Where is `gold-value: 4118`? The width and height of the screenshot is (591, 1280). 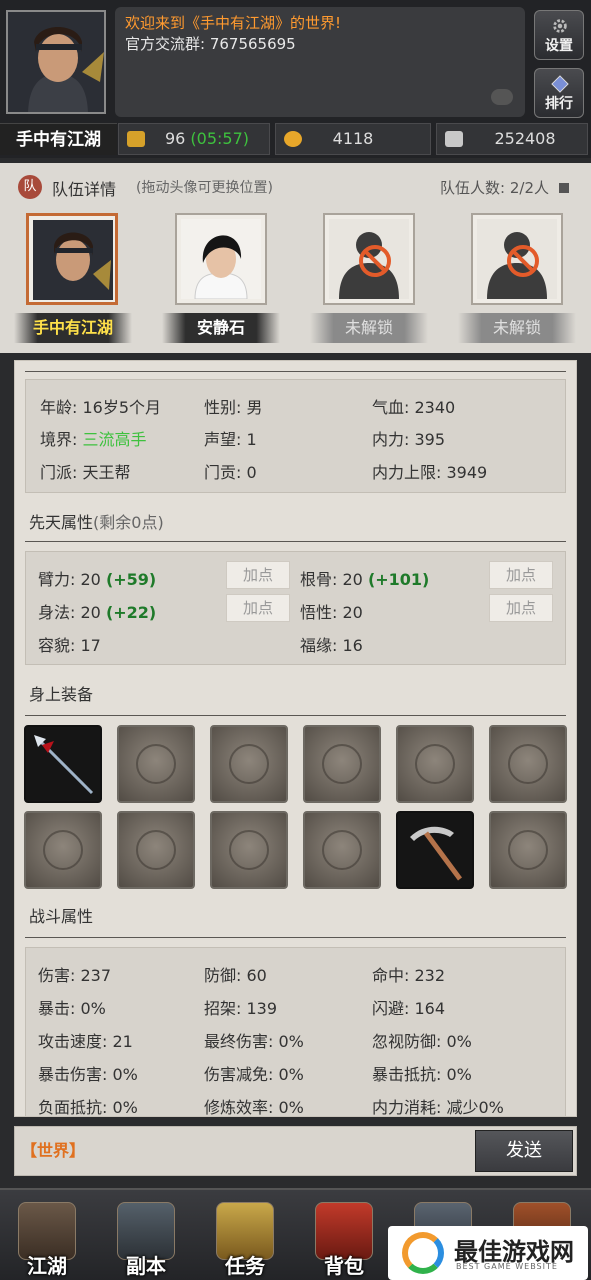
gold-value: 4118 is located at coordinates (353, 138).